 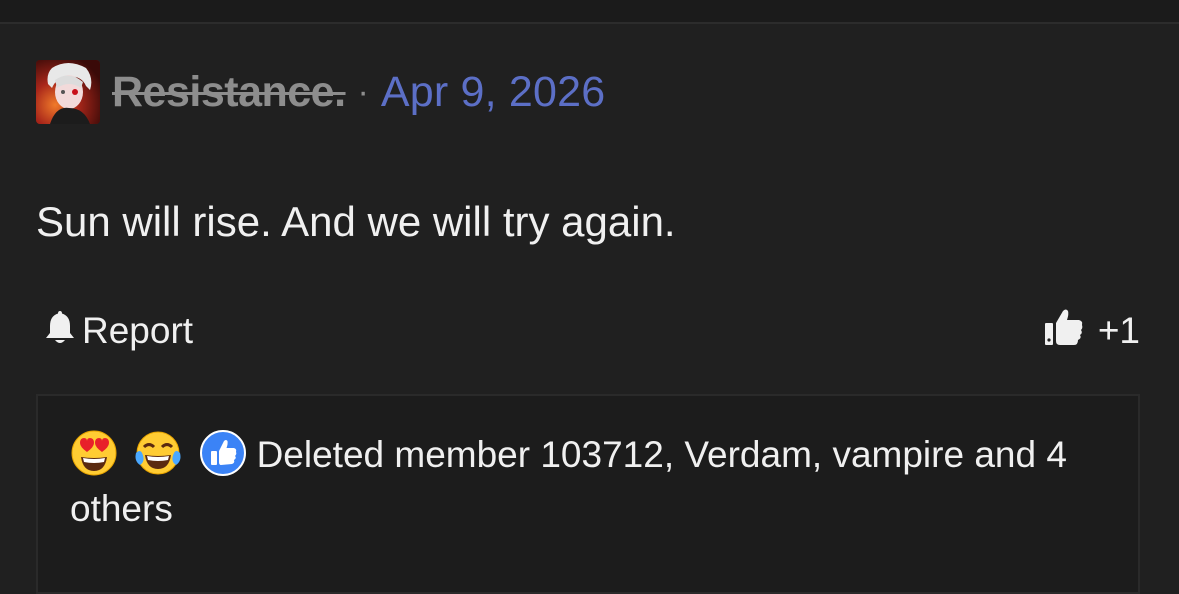 I want to click on like-button: +1, so click(x=1092, y=331).